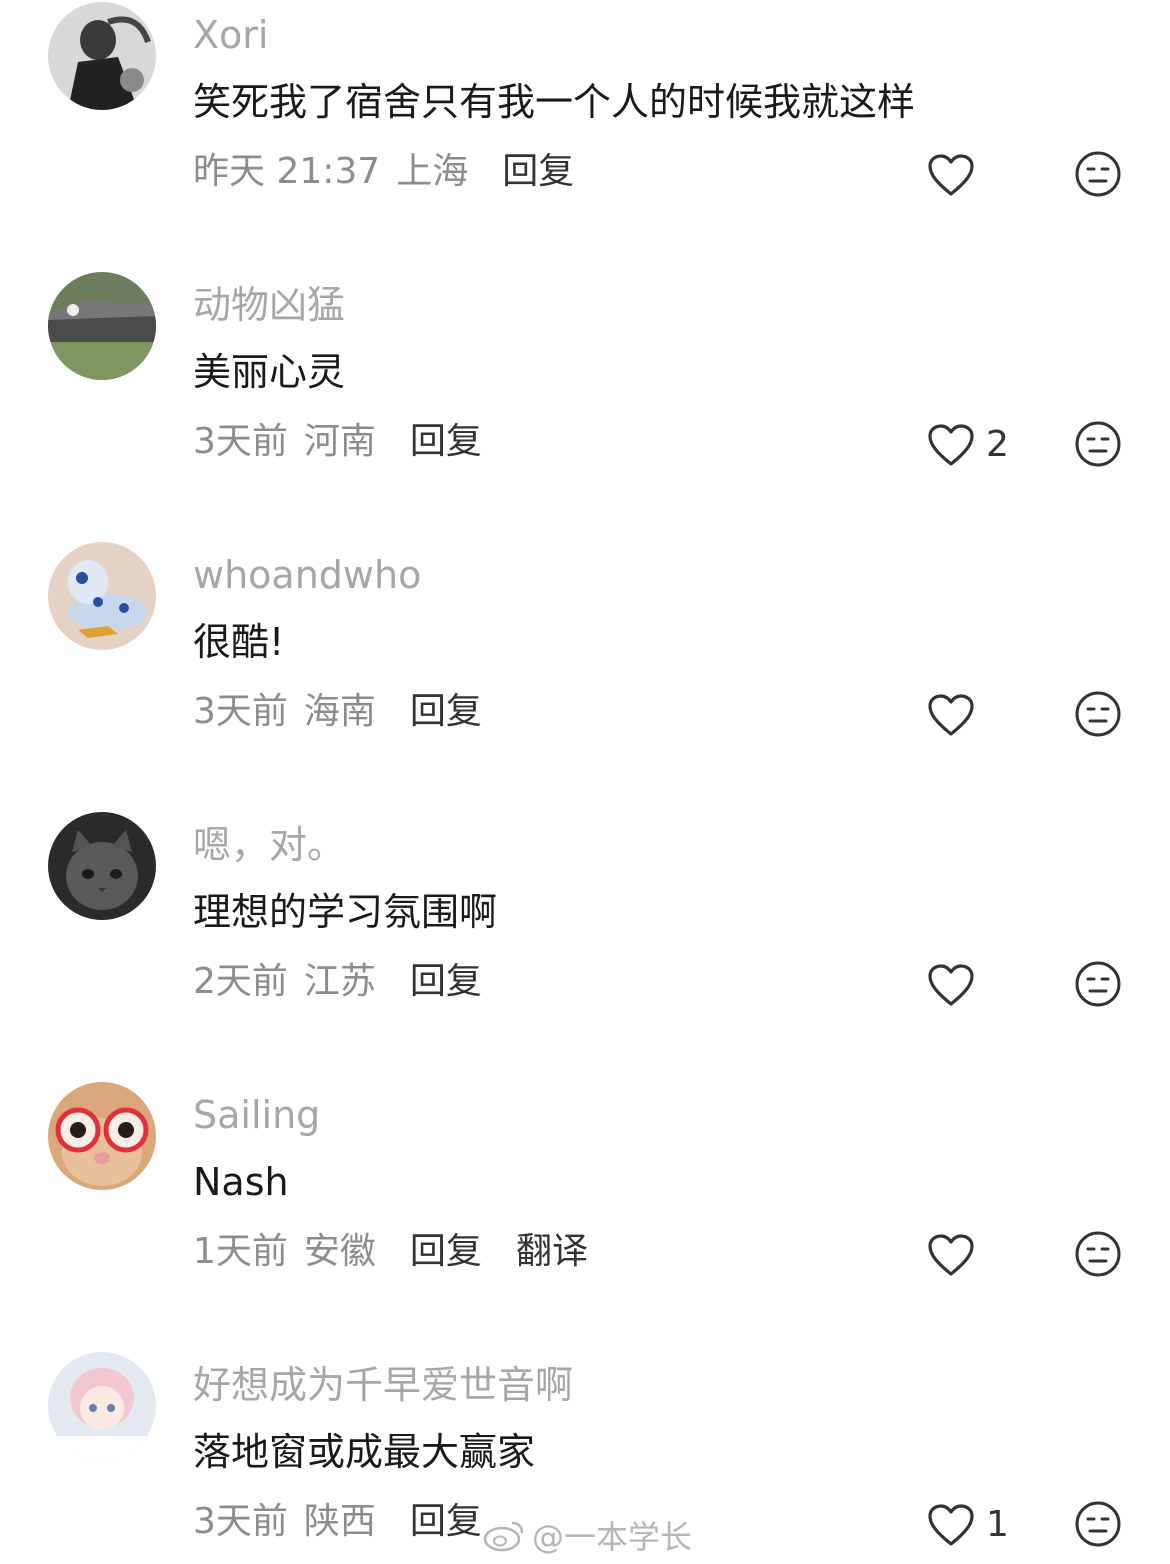  I want to click on timestamp: 昨天 21:37, so click(287, 171).